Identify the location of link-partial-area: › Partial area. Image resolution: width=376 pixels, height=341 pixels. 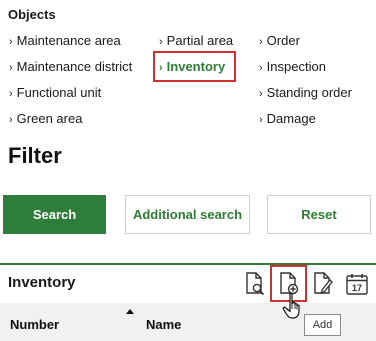
(196, 40).